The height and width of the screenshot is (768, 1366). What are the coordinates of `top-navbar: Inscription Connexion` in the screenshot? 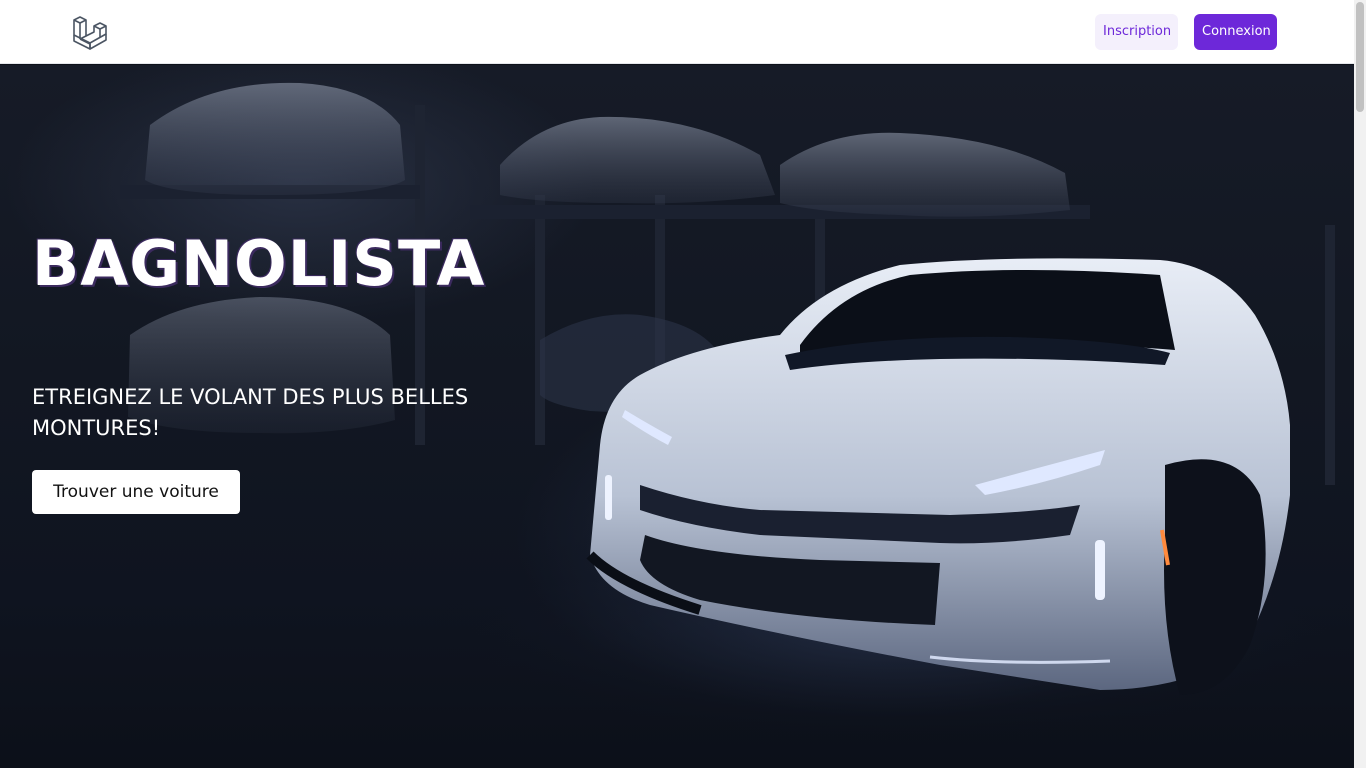 It's located at (677, 32).